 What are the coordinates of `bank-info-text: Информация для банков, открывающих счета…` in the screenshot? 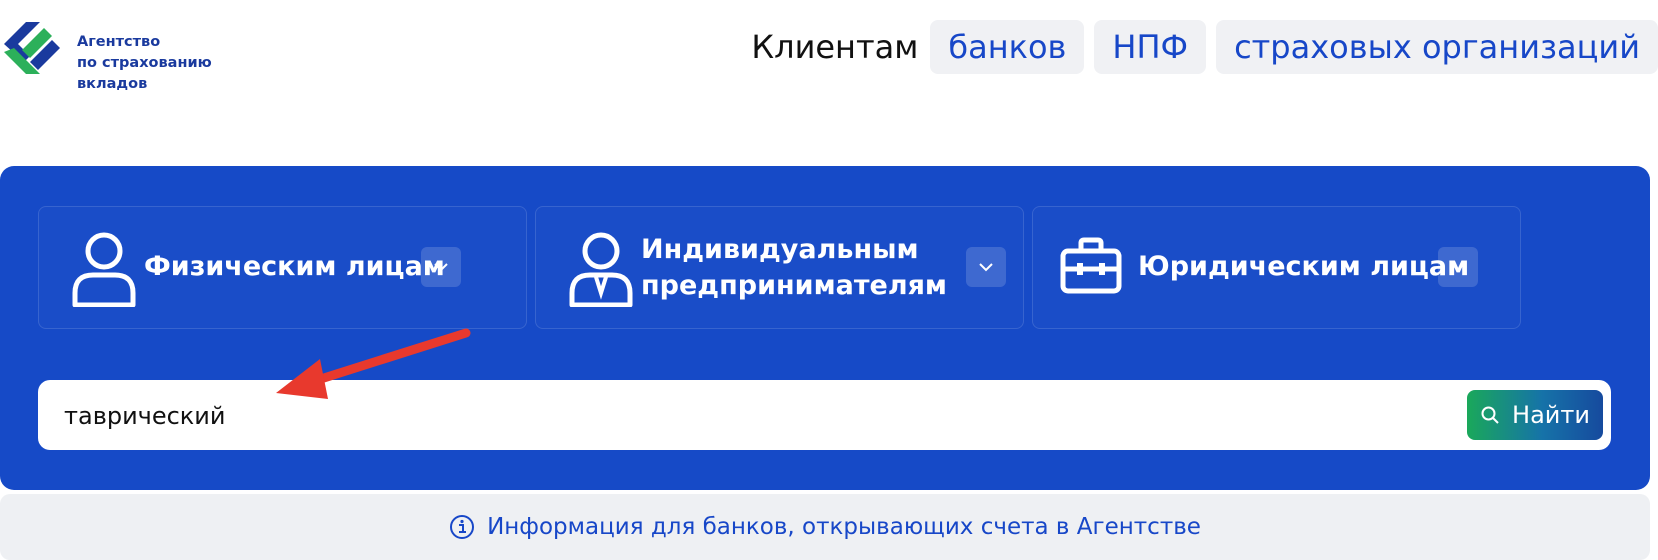 It's located at (844, 527).